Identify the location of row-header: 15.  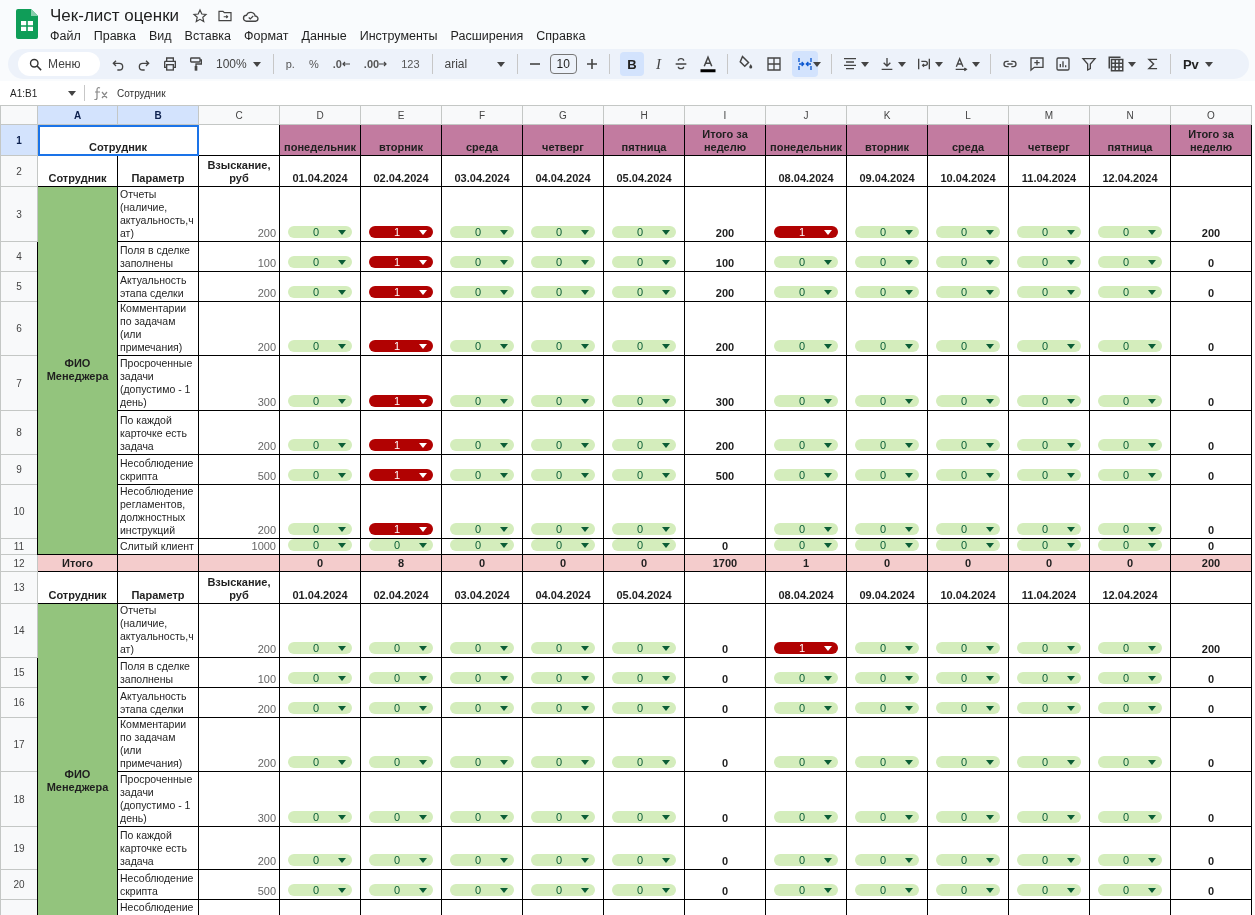
(19, 672).